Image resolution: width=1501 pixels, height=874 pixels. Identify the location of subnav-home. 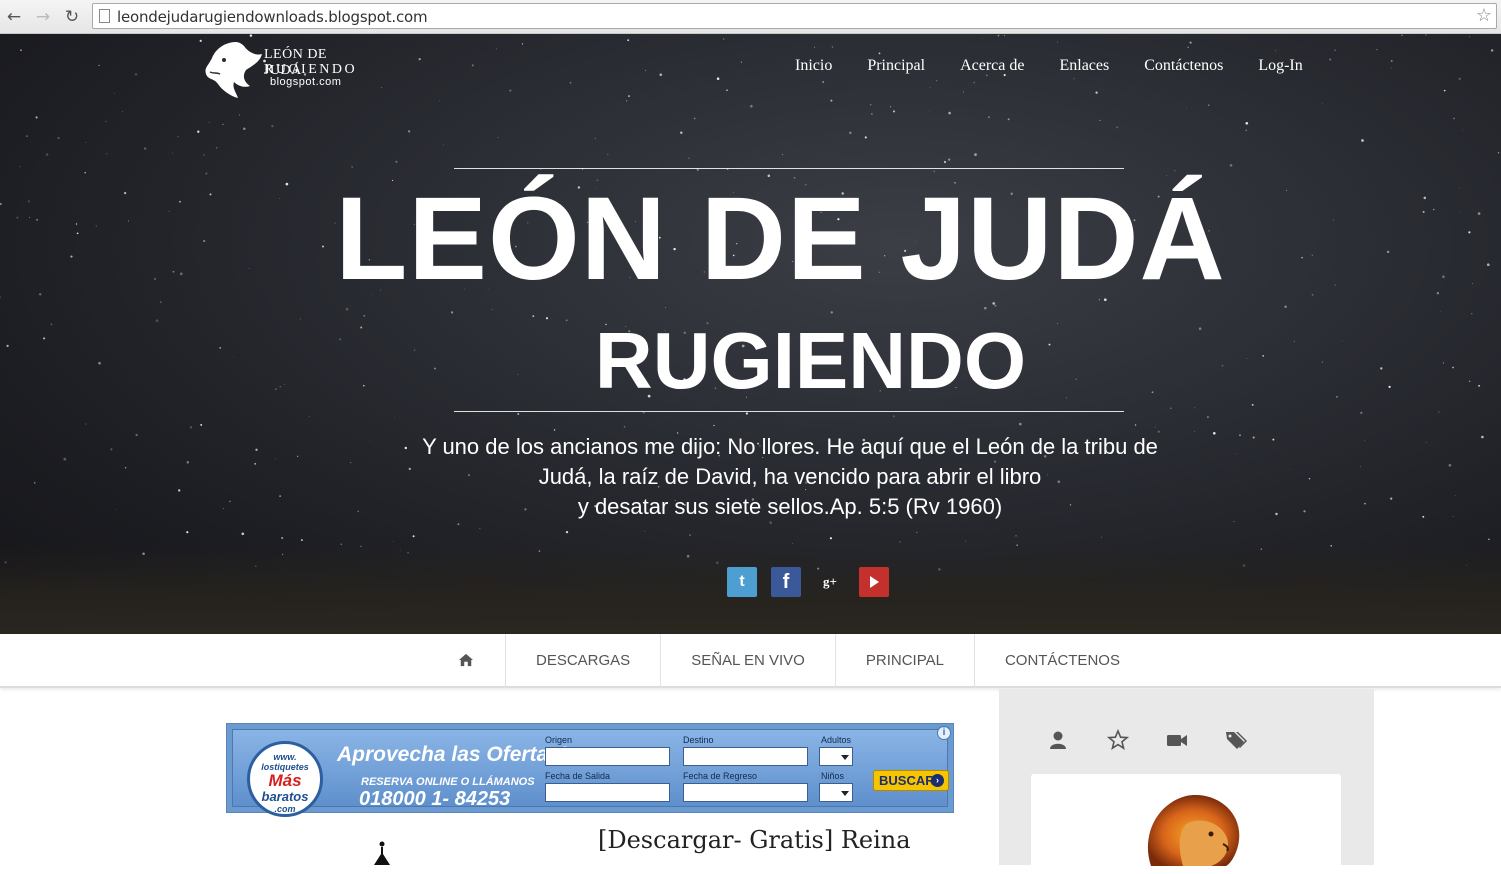
(466, 661).